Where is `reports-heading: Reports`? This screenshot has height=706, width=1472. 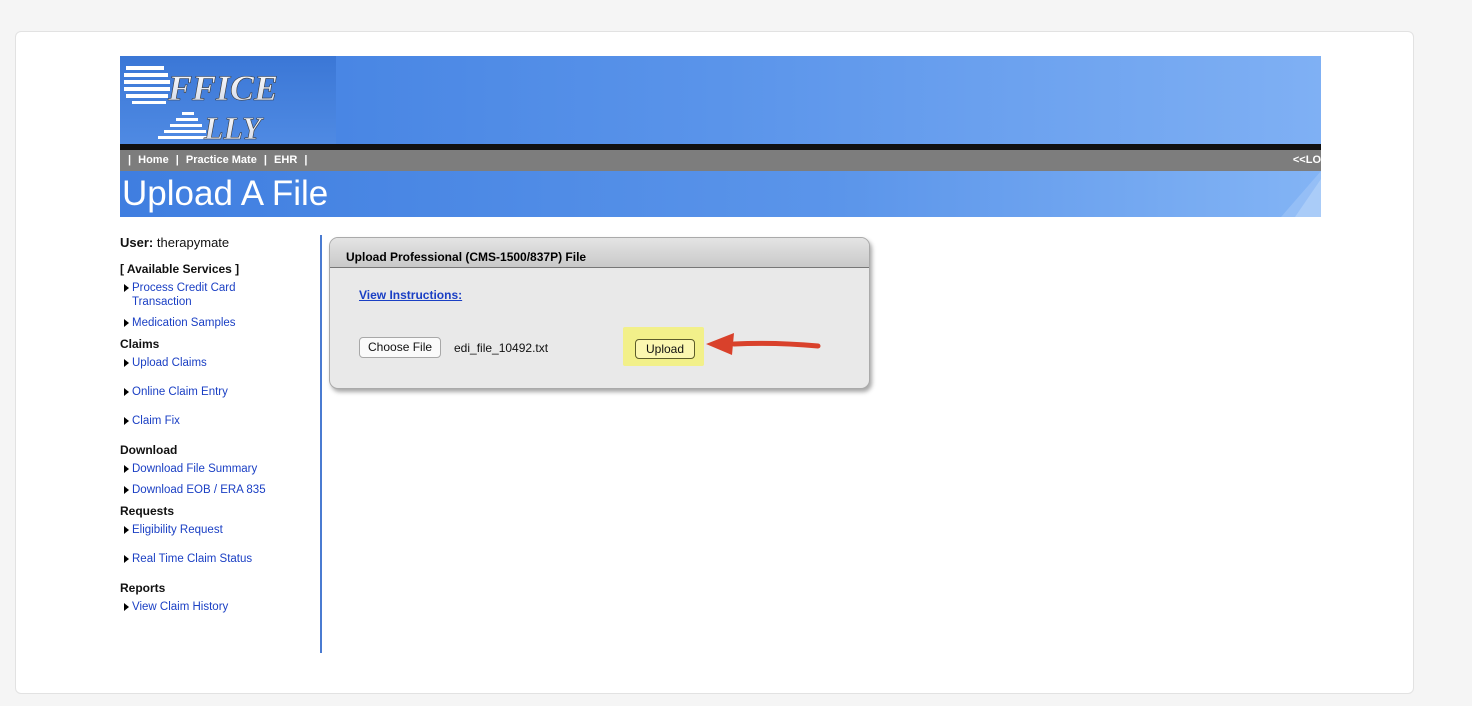
reports-heading: Reports is located at coordinates (143, 588).